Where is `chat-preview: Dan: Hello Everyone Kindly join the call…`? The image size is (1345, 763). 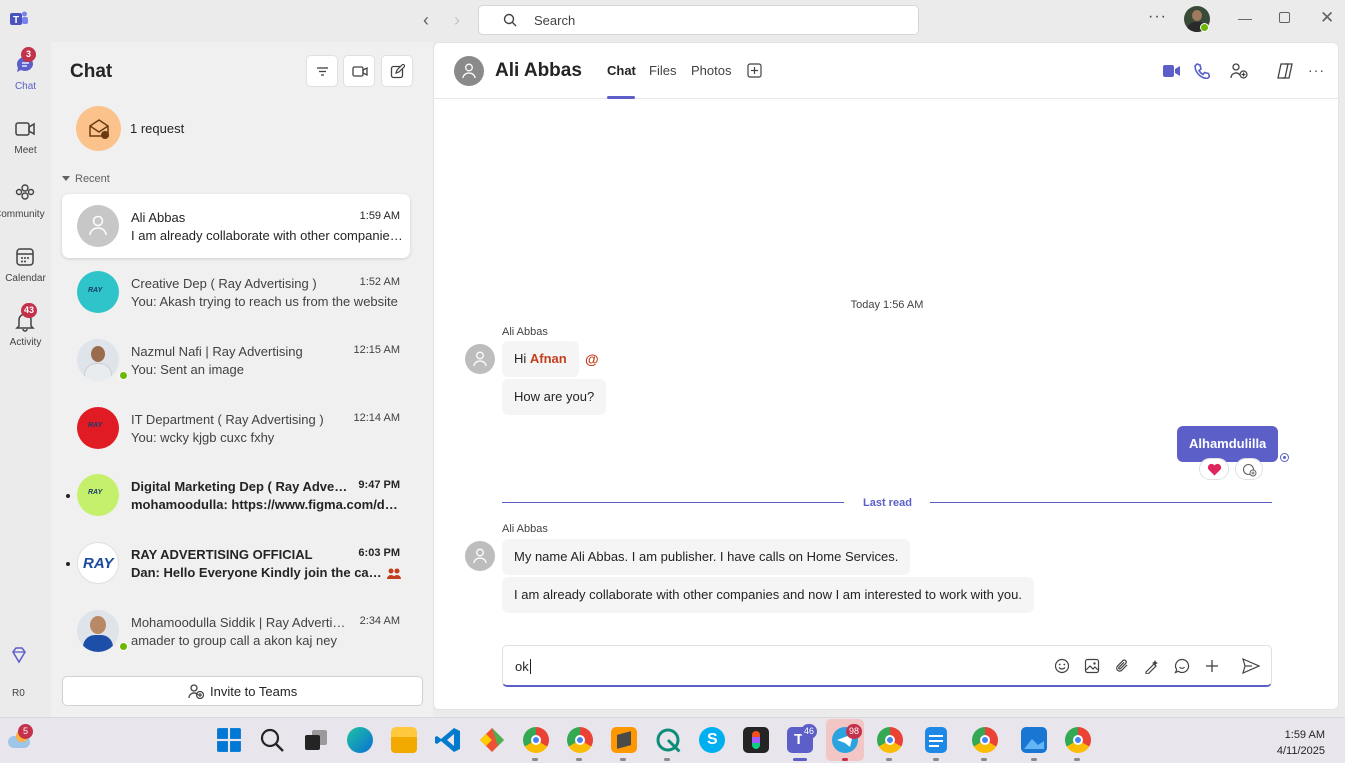
chat-preview: Dan: Hello Everyone Kindly join the call… is located at coordinates (257, 572).